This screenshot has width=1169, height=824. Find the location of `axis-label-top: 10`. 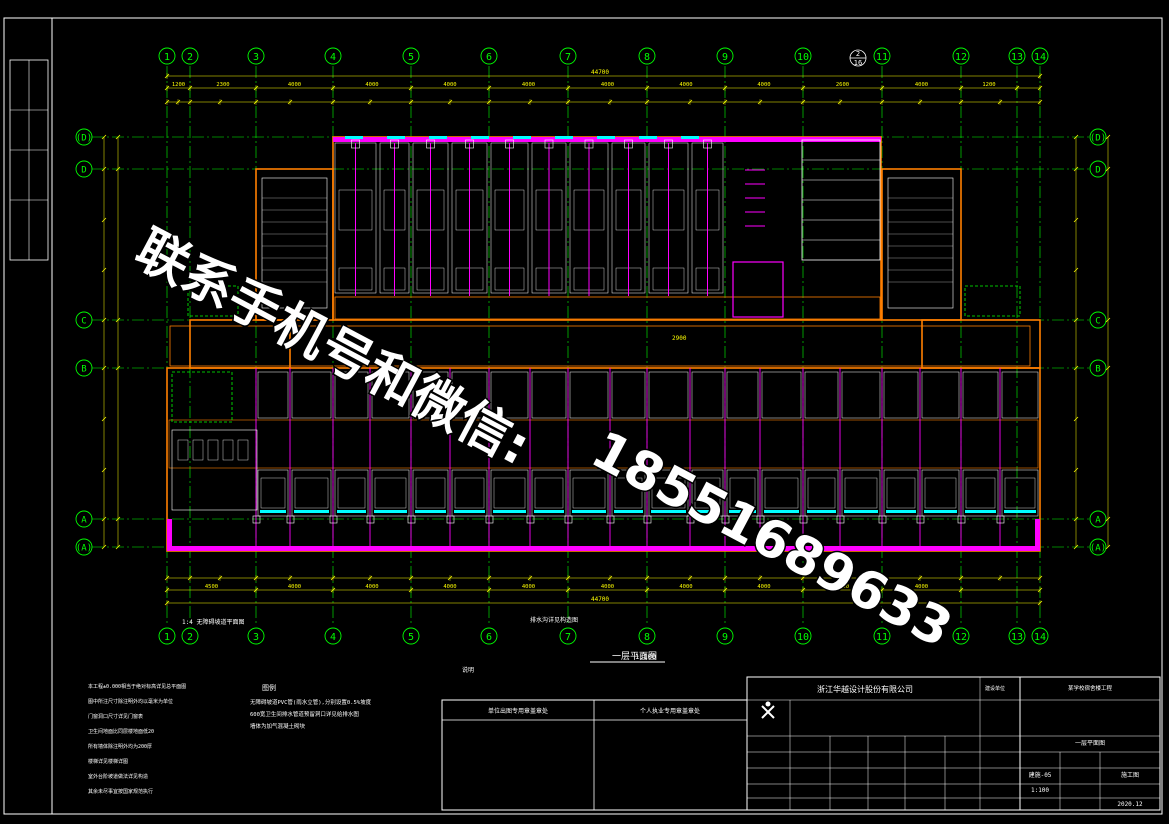

axis-label-top: 10 is located at coordinates (803, 57).